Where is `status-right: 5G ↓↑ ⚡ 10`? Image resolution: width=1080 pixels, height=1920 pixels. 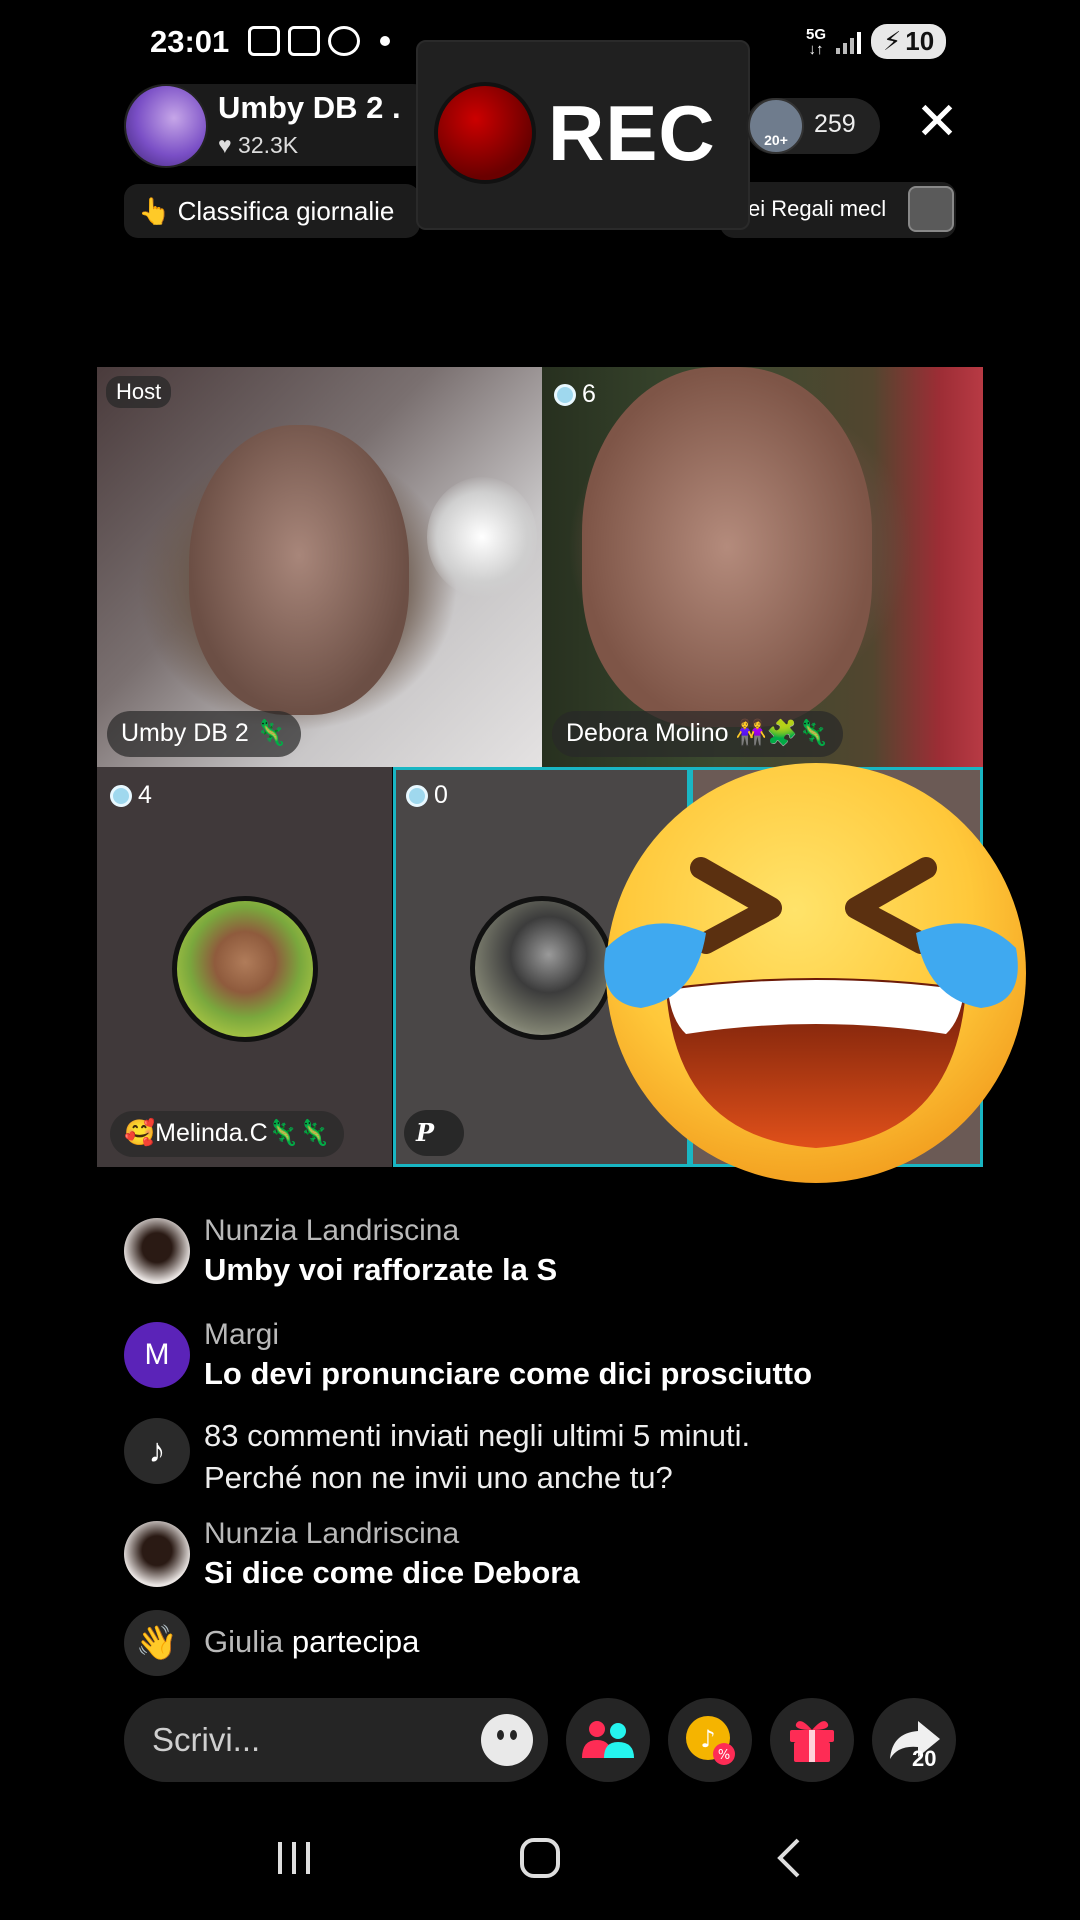
status-right: 5G ↓↑ ⚡ 10 is located at coordinates (876, 41).